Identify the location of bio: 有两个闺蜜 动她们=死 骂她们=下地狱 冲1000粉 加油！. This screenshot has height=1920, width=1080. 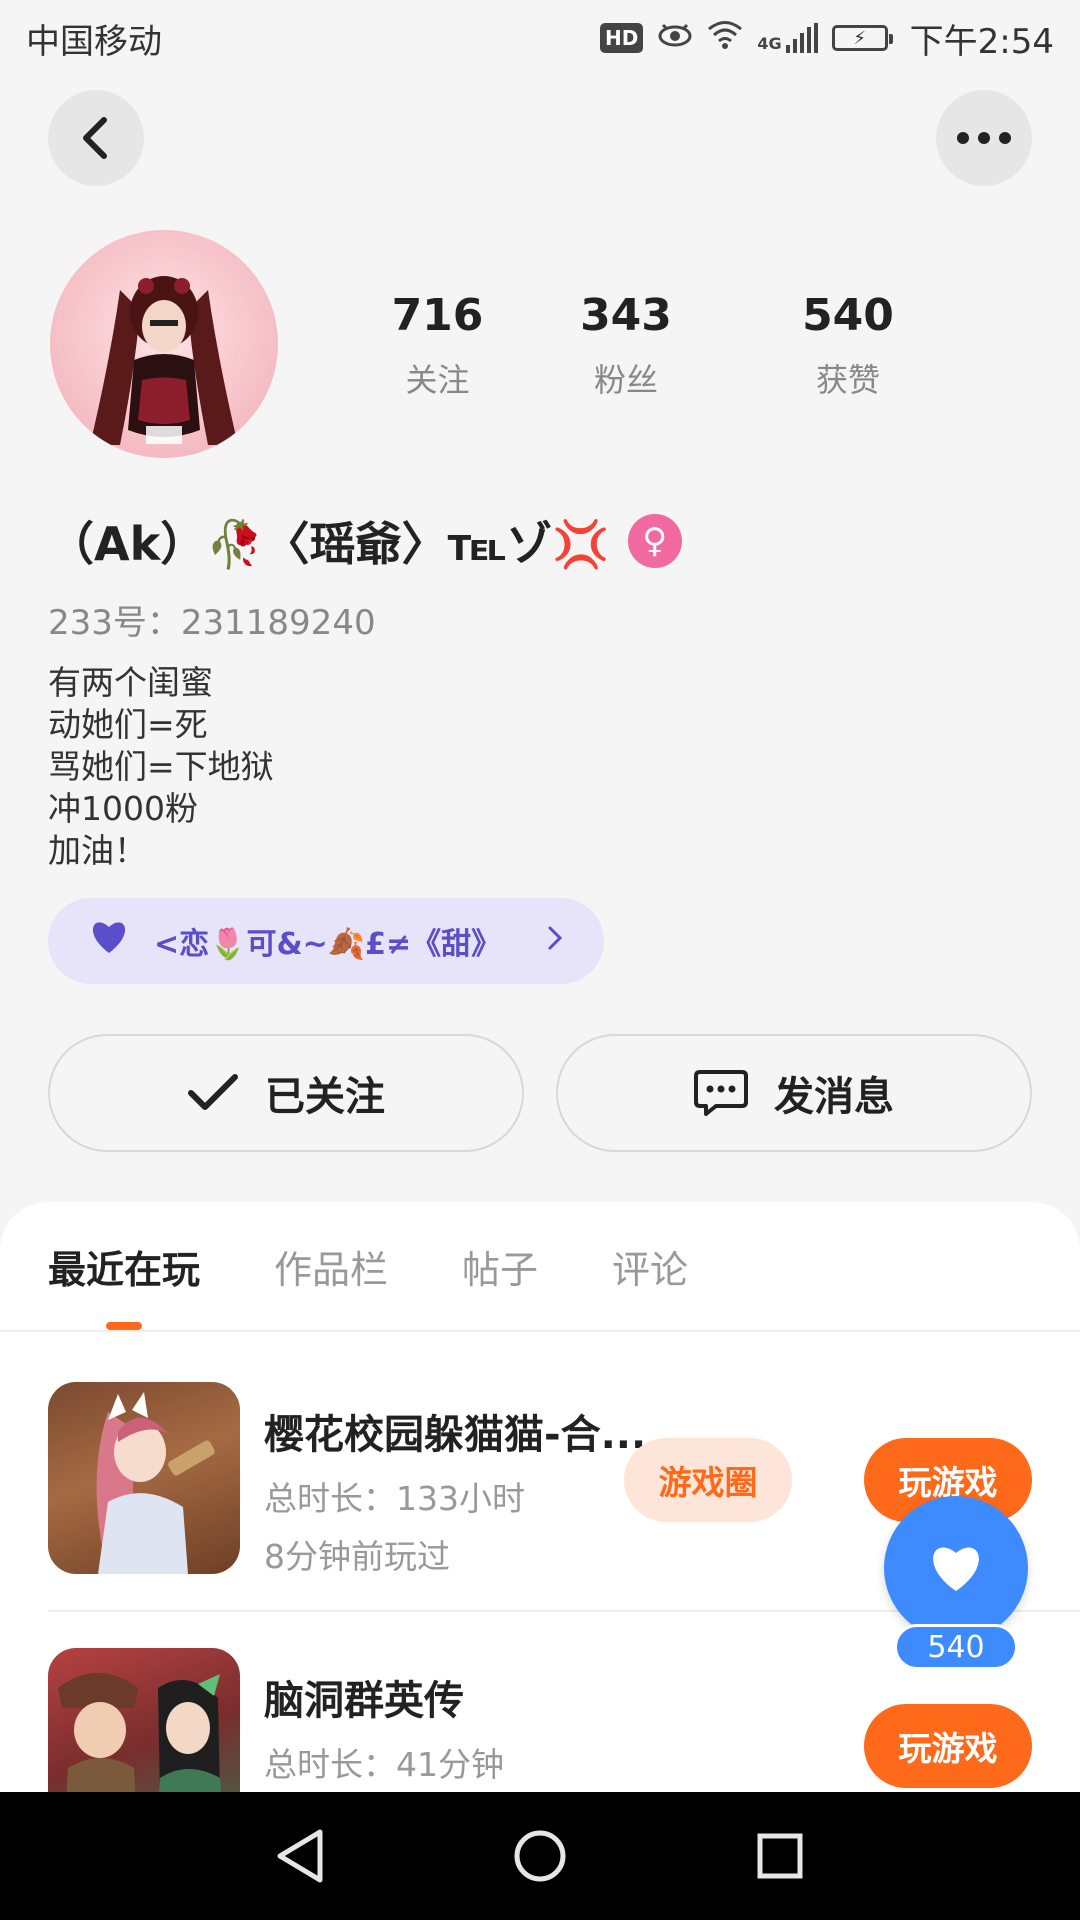
(161, 767).